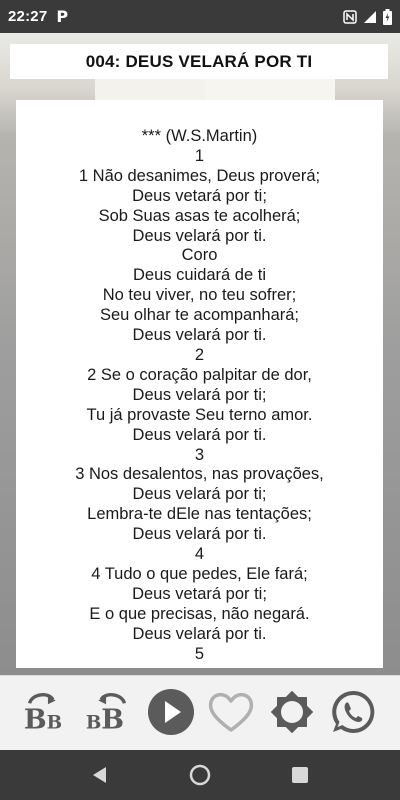 The width and height of the screenshot is (400, 800). I want to click on signal-icon, so click(370, 16).